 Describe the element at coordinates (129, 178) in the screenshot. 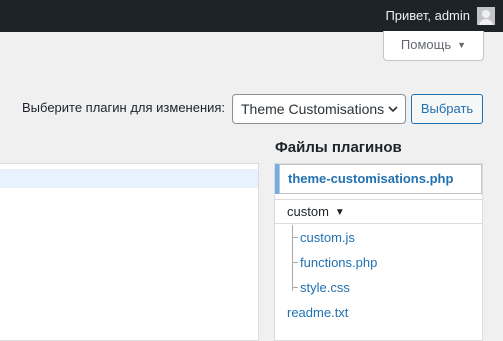

I see `editor-active-line` at that location.